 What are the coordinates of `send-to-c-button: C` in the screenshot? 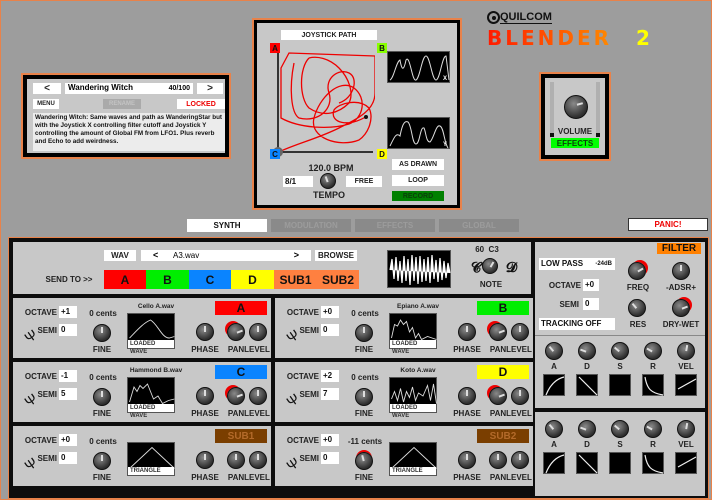 It's located at (210, 279).